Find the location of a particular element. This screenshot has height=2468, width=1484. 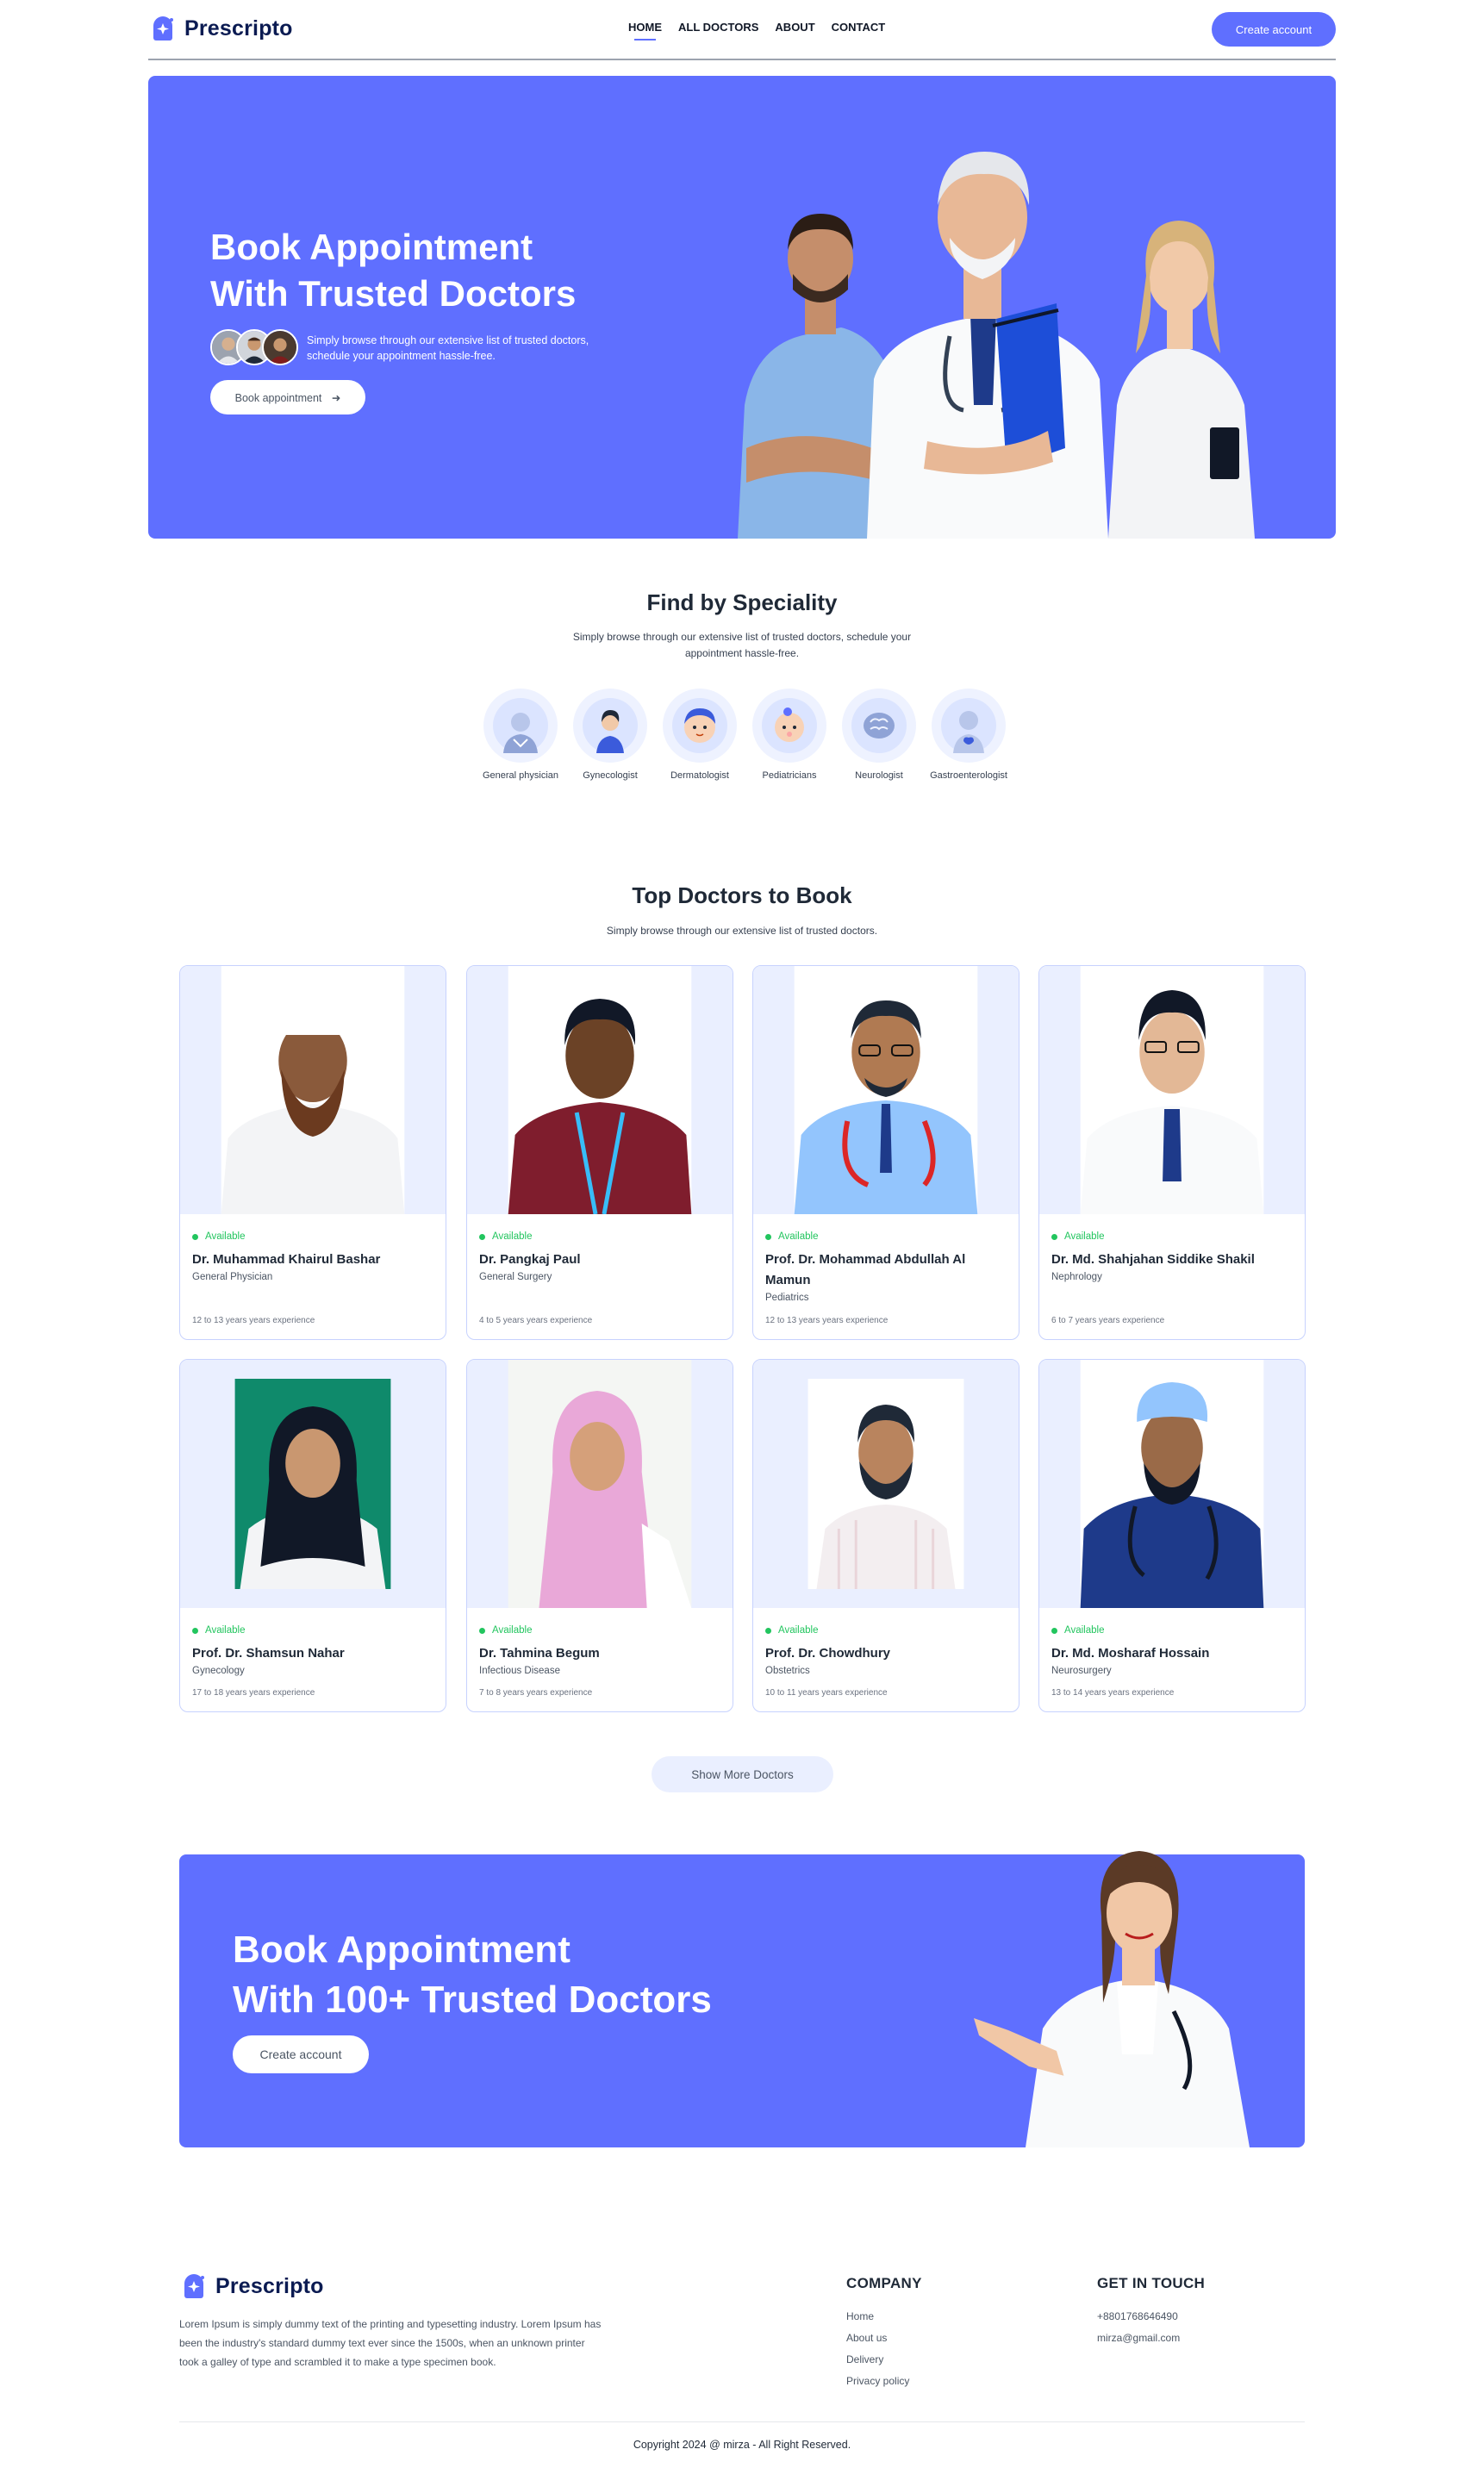

footer-company-links: Home About us Delivery Privacy policy is located at coordinates (884, 2349).